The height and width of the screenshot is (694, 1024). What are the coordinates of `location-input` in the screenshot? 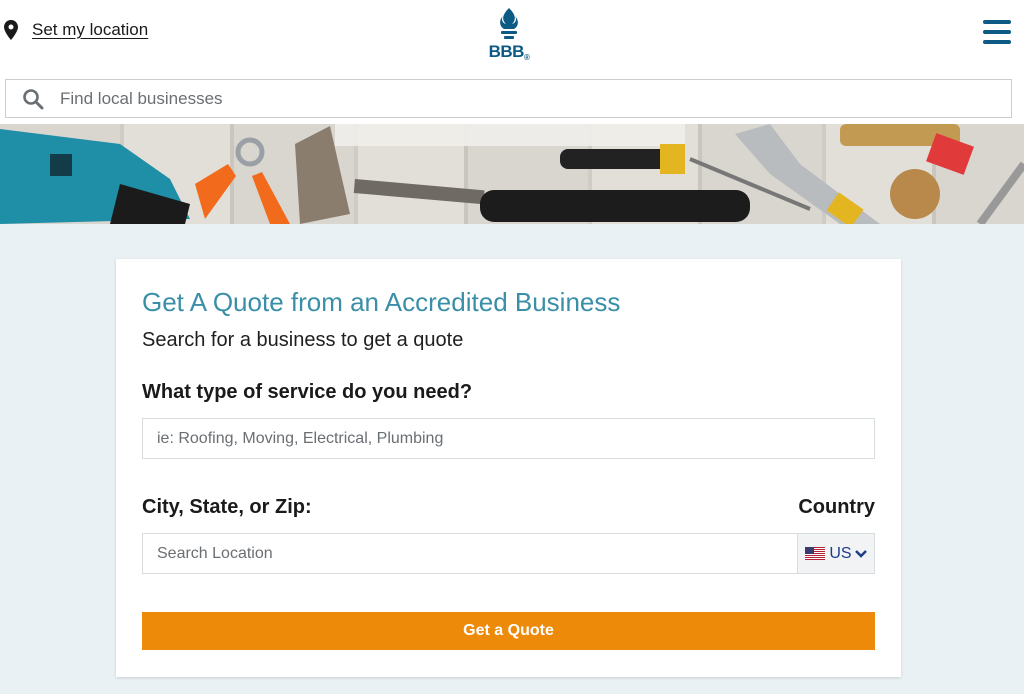 It's located at (470, 553).